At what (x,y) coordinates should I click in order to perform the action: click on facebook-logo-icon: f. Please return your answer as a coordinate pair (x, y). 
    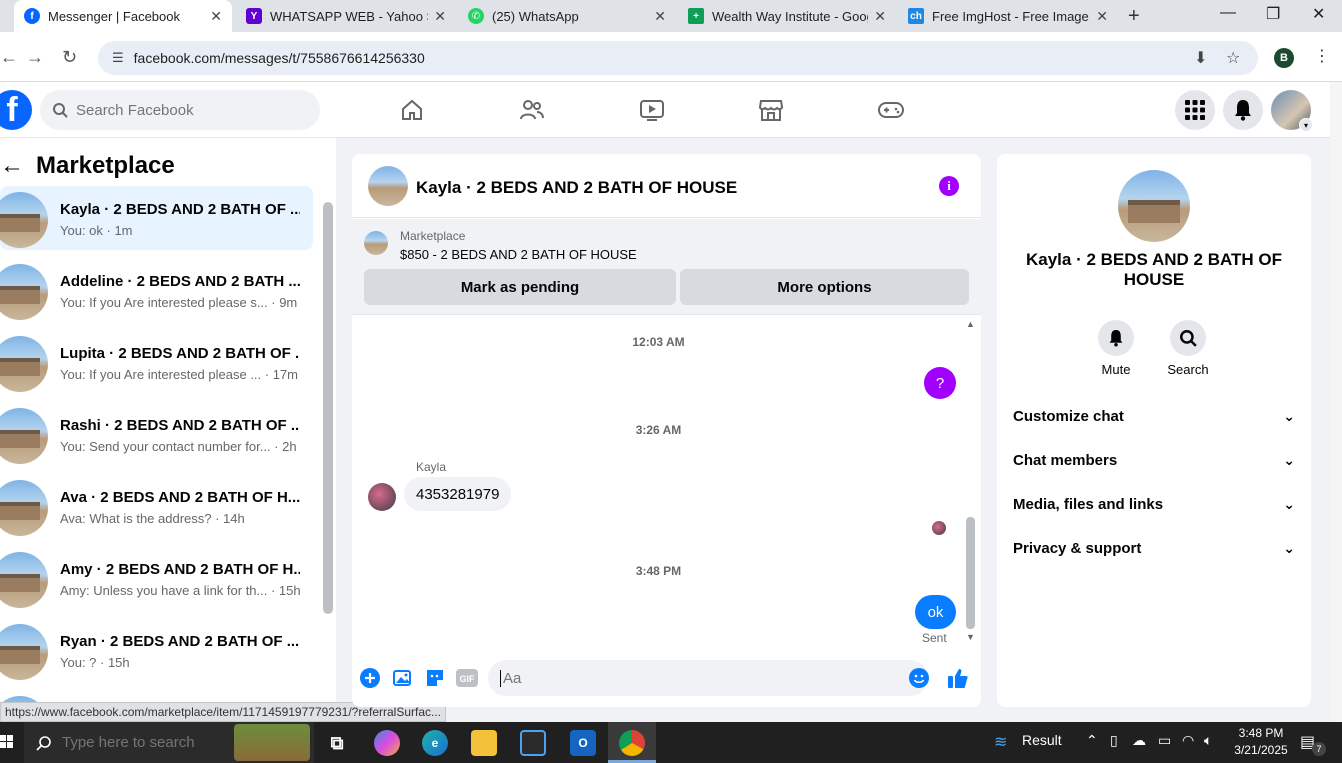
    Looking at the image, I should click on (16, 110).